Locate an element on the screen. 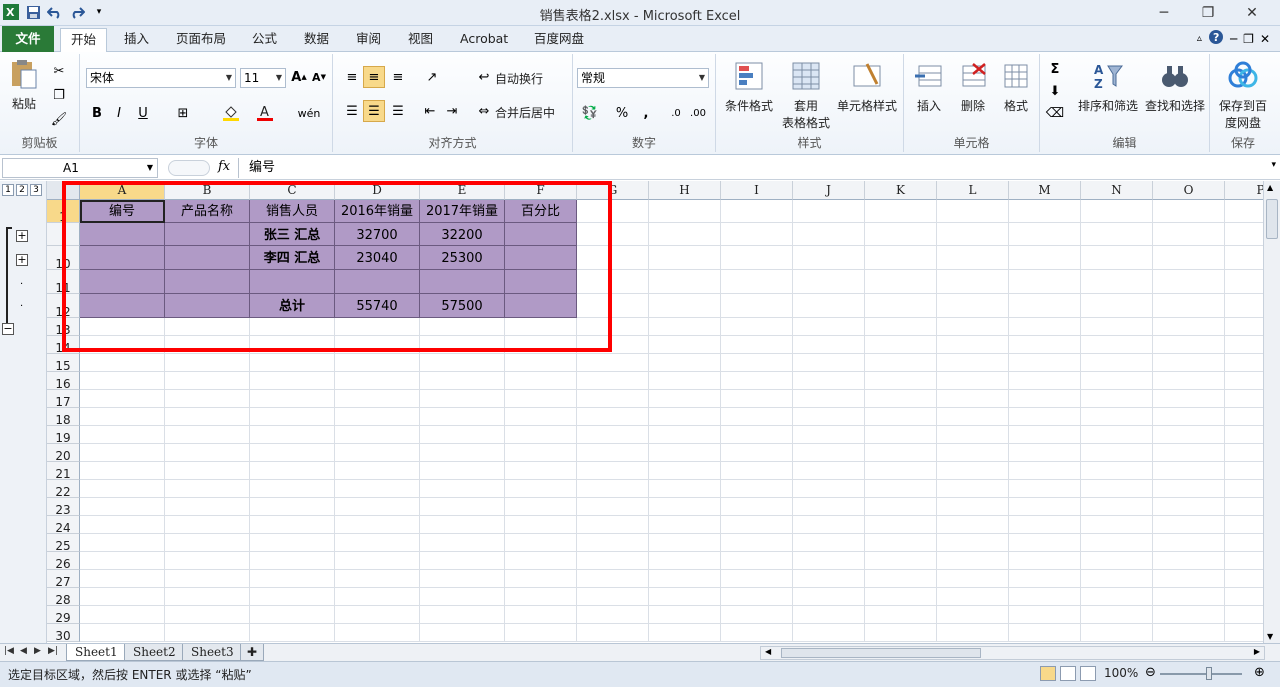 This screenshot has width=1280, height=687. merge-center-button: 合并后居中 is located at coordinates (525, 112).